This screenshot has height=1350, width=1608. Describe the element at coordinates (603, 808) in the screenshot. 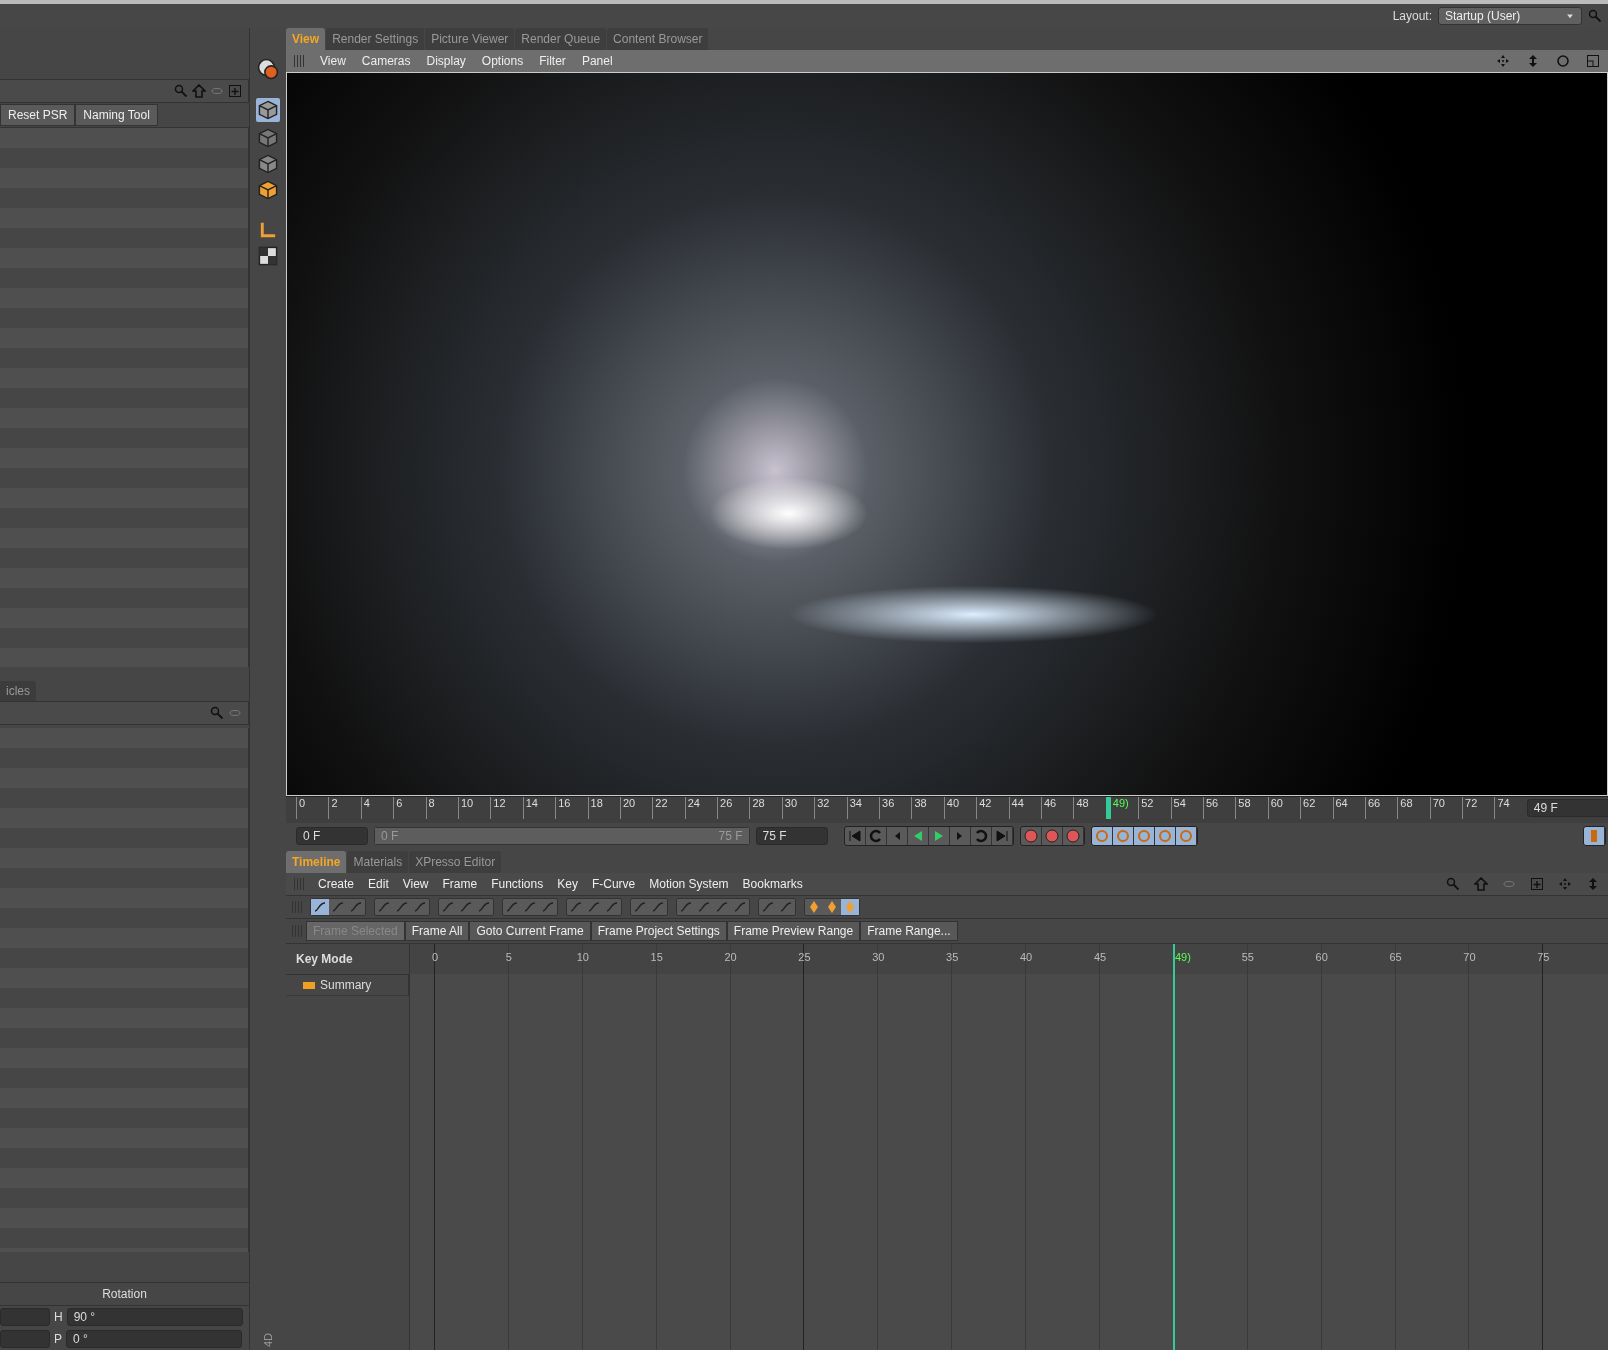

I see `frame-label: 18` at that location.